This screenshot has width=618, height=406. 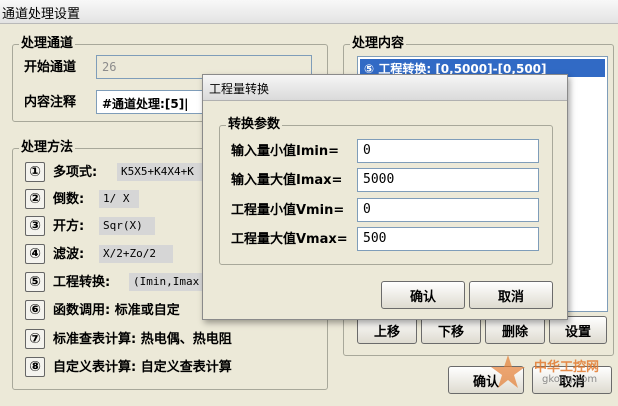 I want to click on dialog-title-bar: 工程量转换, so click(x=385, y=88).